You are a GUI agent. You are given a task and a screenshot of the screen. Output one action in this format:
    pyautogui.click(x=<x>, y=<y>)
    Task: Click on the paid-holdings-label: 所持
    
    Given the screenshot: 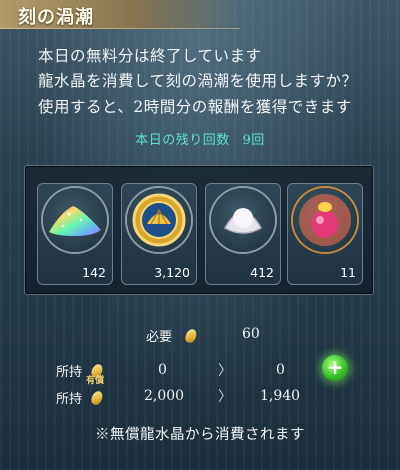 What is the action you would take?
    pyautogui.click(x=69, y=372)
    